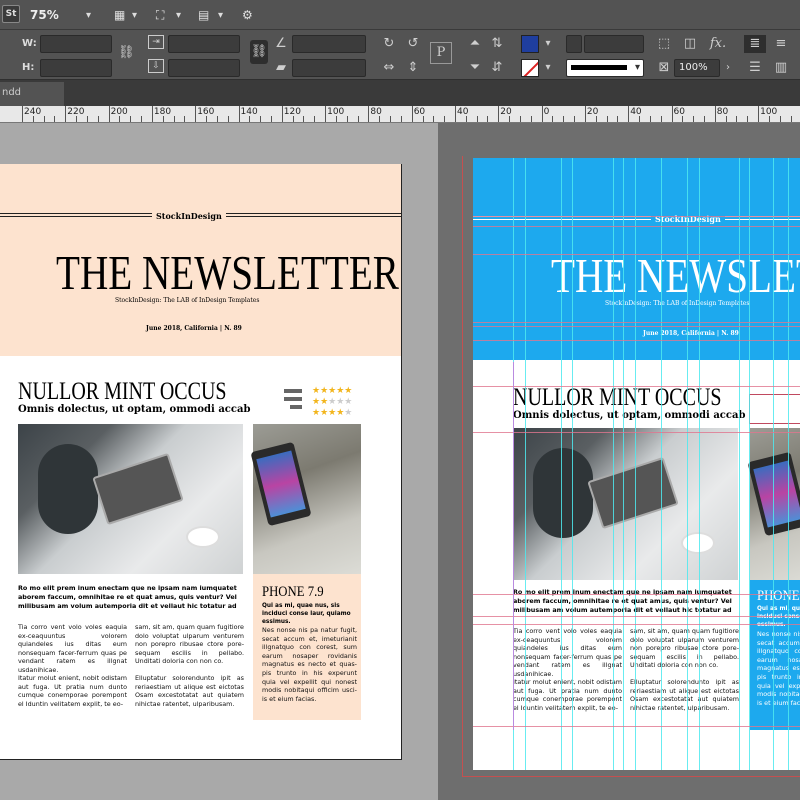 The image size is (800, 800). I want to click on drop-shadow-icon: ◫, so click(690, 44).